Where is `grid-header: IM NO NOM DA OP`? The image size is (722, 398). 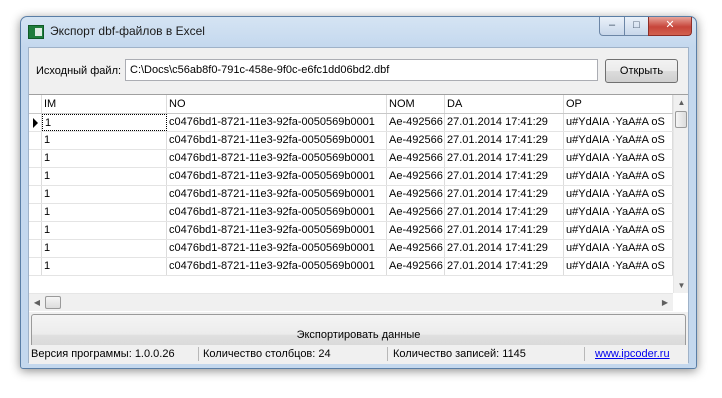
grid-header: IM NO NOM DA OP is located at coordinates (351, 104).